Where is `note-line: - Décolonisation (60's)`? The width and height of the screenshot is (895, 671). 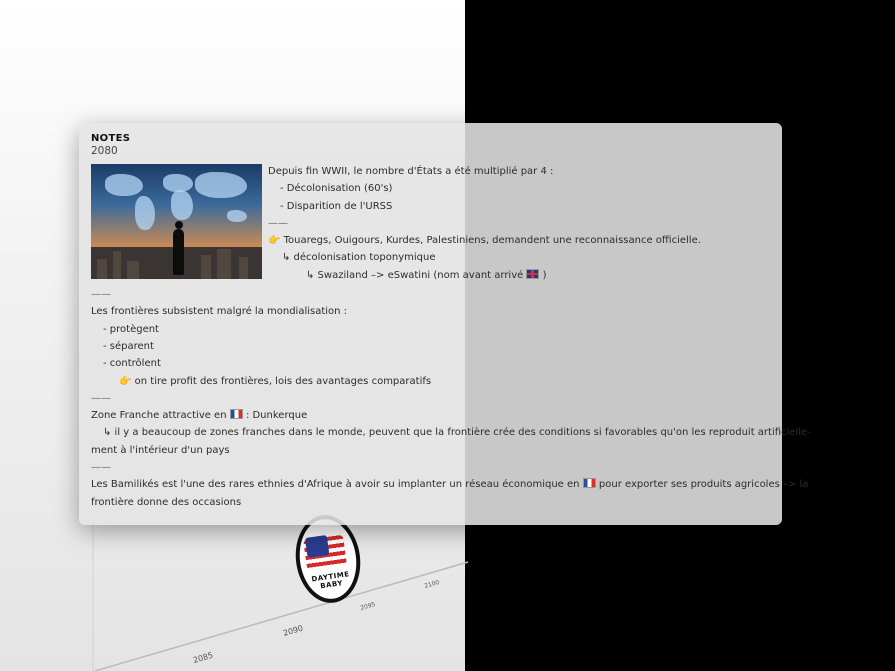
note-line: - Décolonisation (60's) is located at coordinates (336, 189).